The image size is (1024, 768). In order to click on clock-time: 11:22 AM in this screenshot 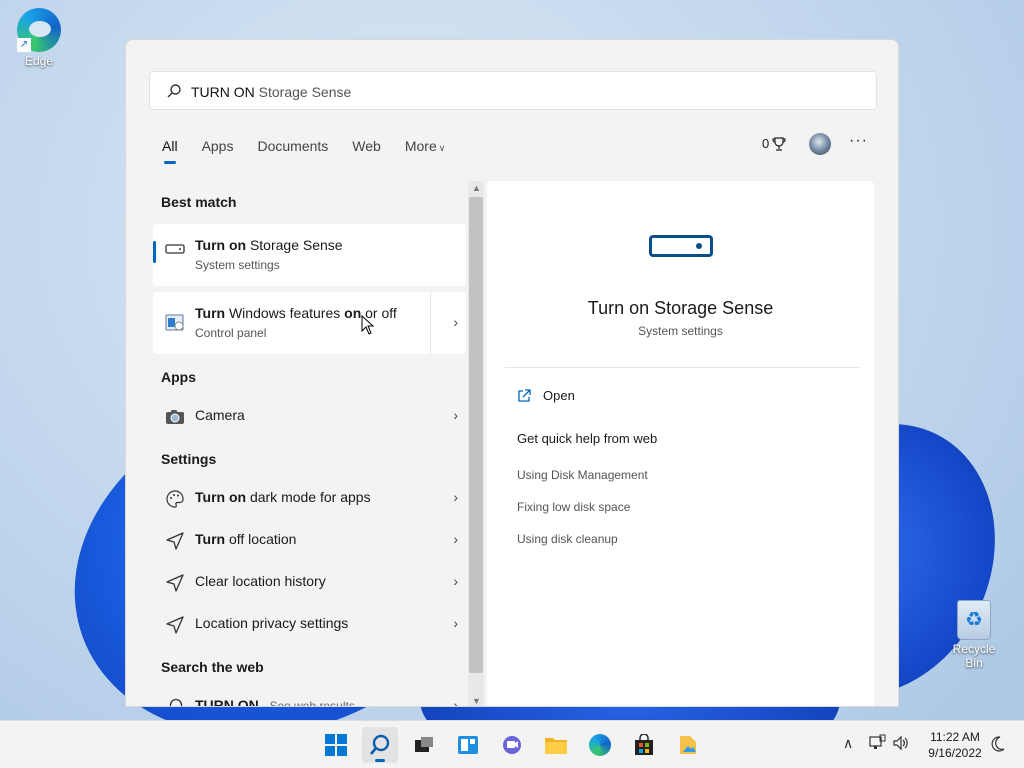, I will do `click(955, 737)`.